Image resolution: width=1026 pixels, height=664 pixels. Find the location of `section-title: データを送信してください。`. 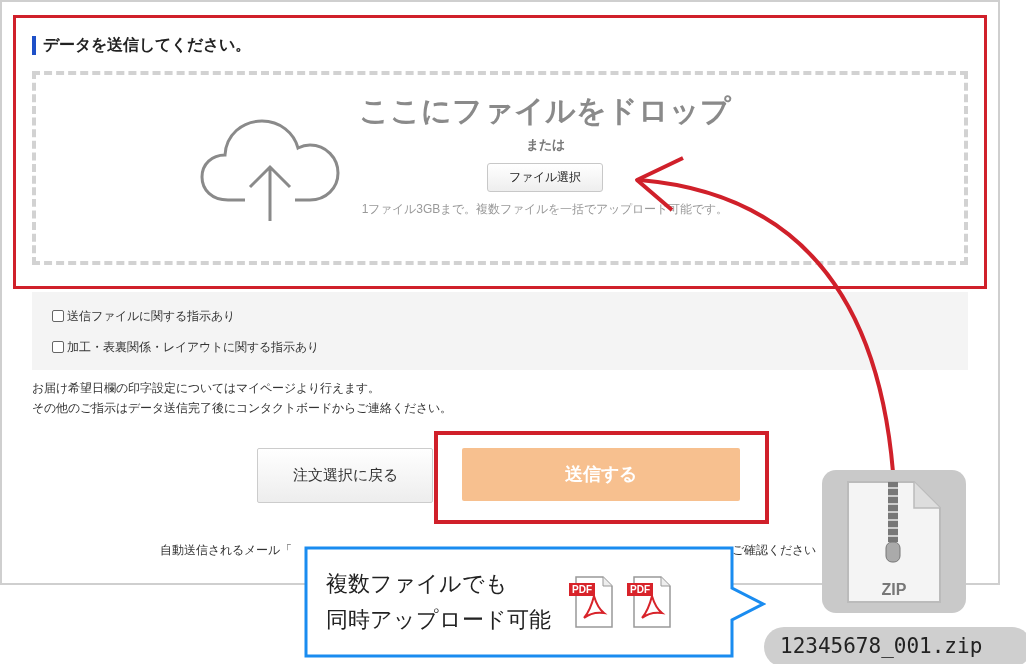

section-title: データを送信してください。 is located at coordinates (147, 45).